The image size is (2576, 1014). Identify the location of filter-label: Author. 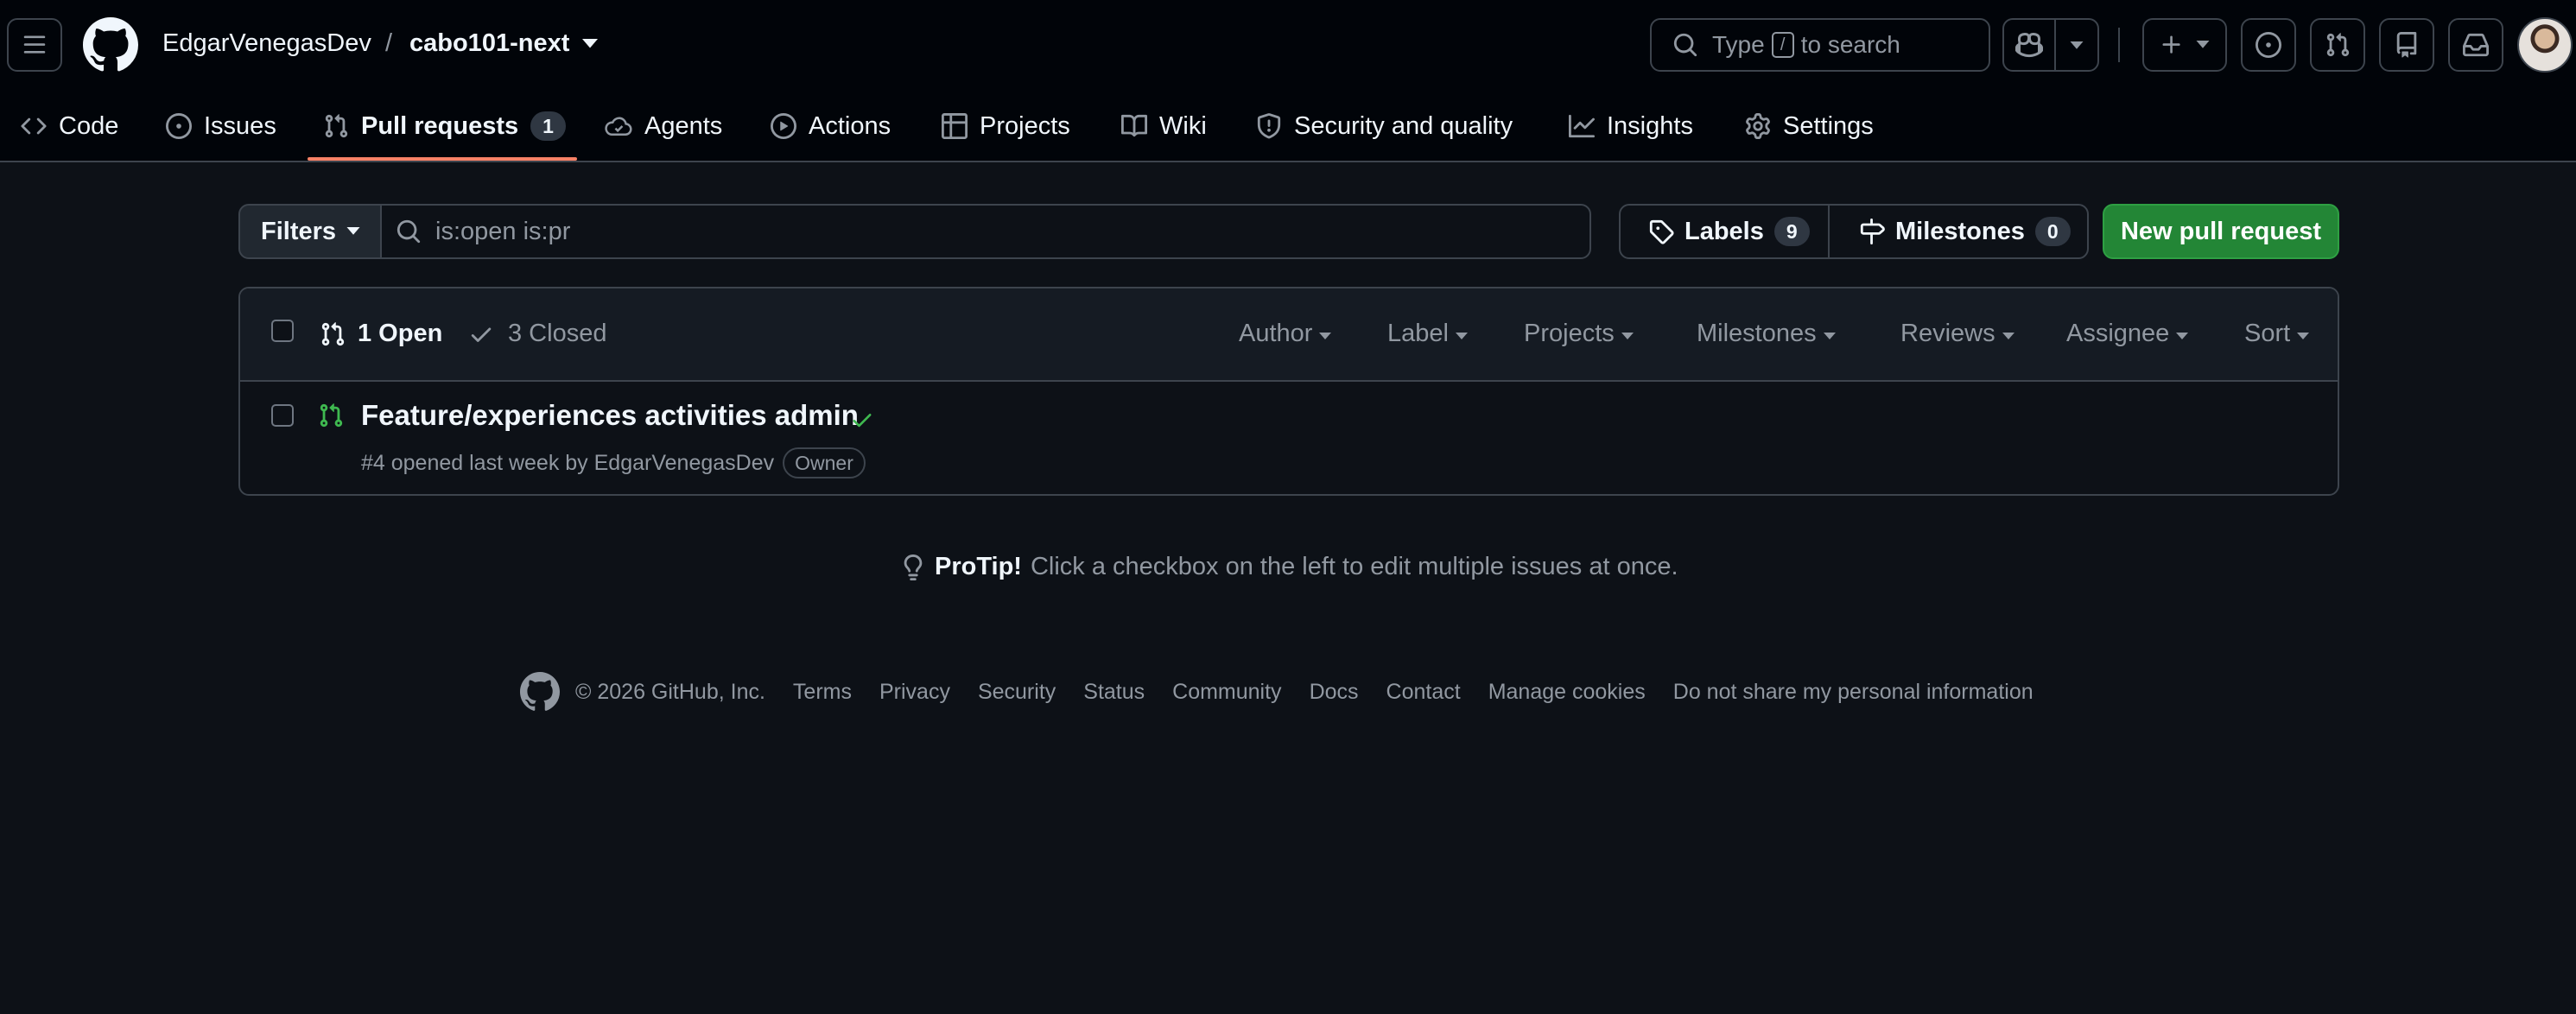
(1276, 333).